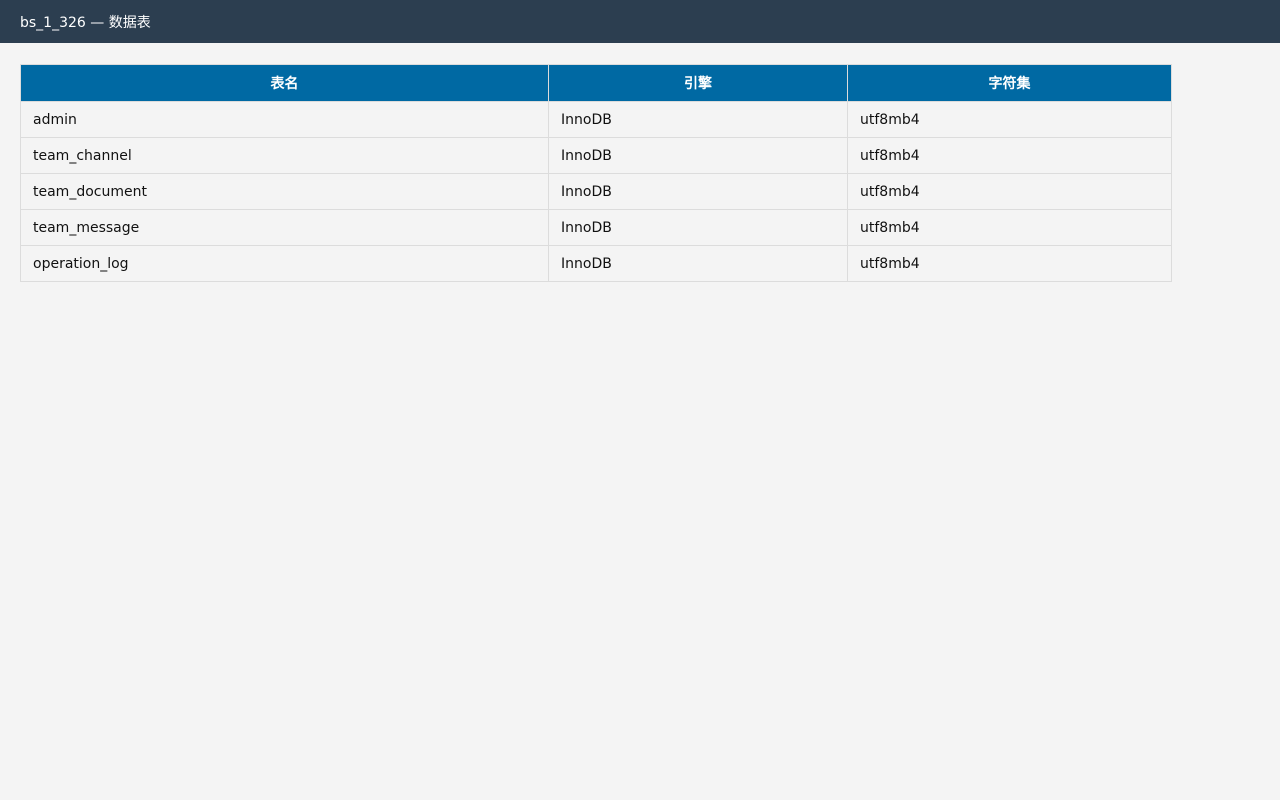  I want to click on column-header-table-name: 表名, so click(284, 83).